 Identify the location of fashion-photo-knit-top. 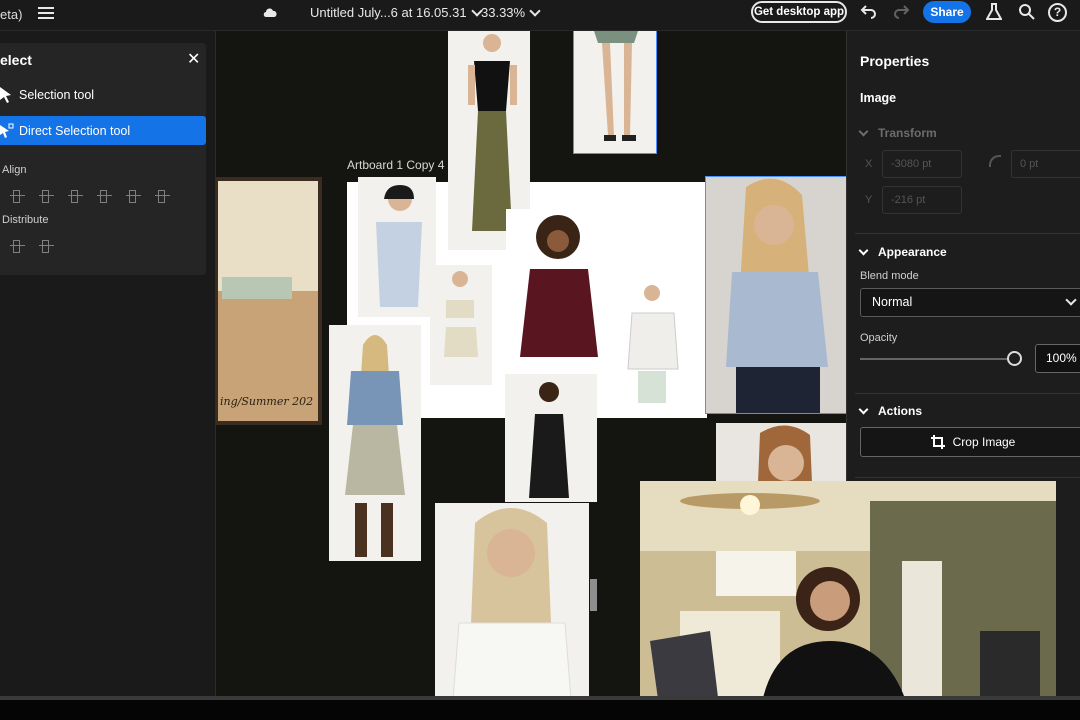
(397, 247).